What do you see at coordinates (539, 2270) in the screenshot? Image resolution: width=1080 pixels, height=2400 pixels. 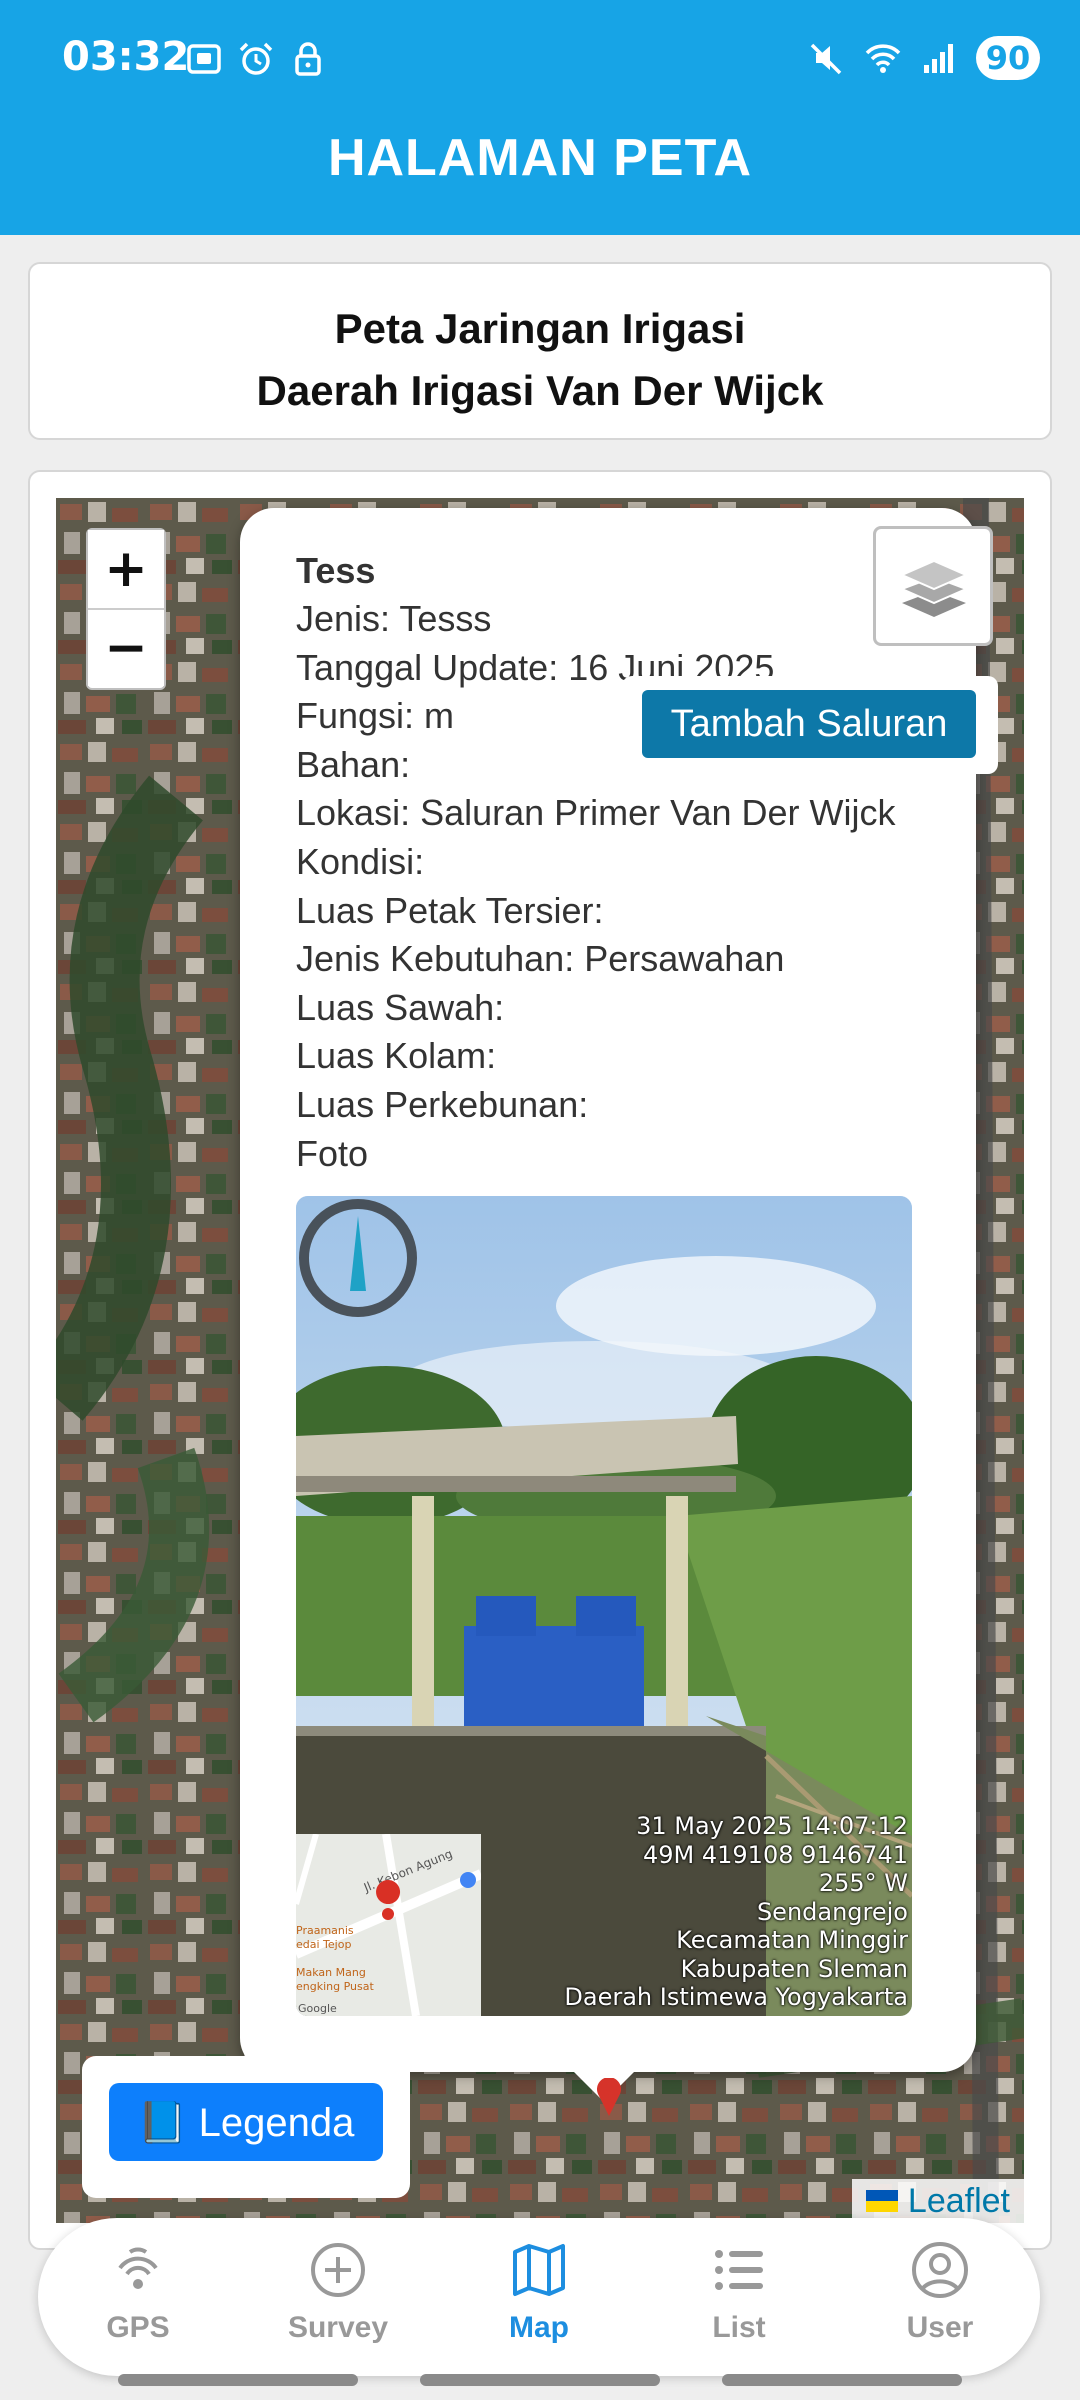 I see `map-icon` at bounding box center [539, 2270].